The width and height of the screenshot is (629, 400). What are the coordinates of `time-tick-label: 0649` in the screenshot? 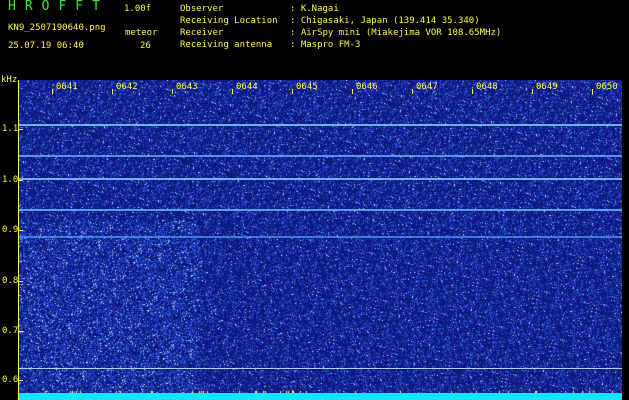 It's located at (547, 87).